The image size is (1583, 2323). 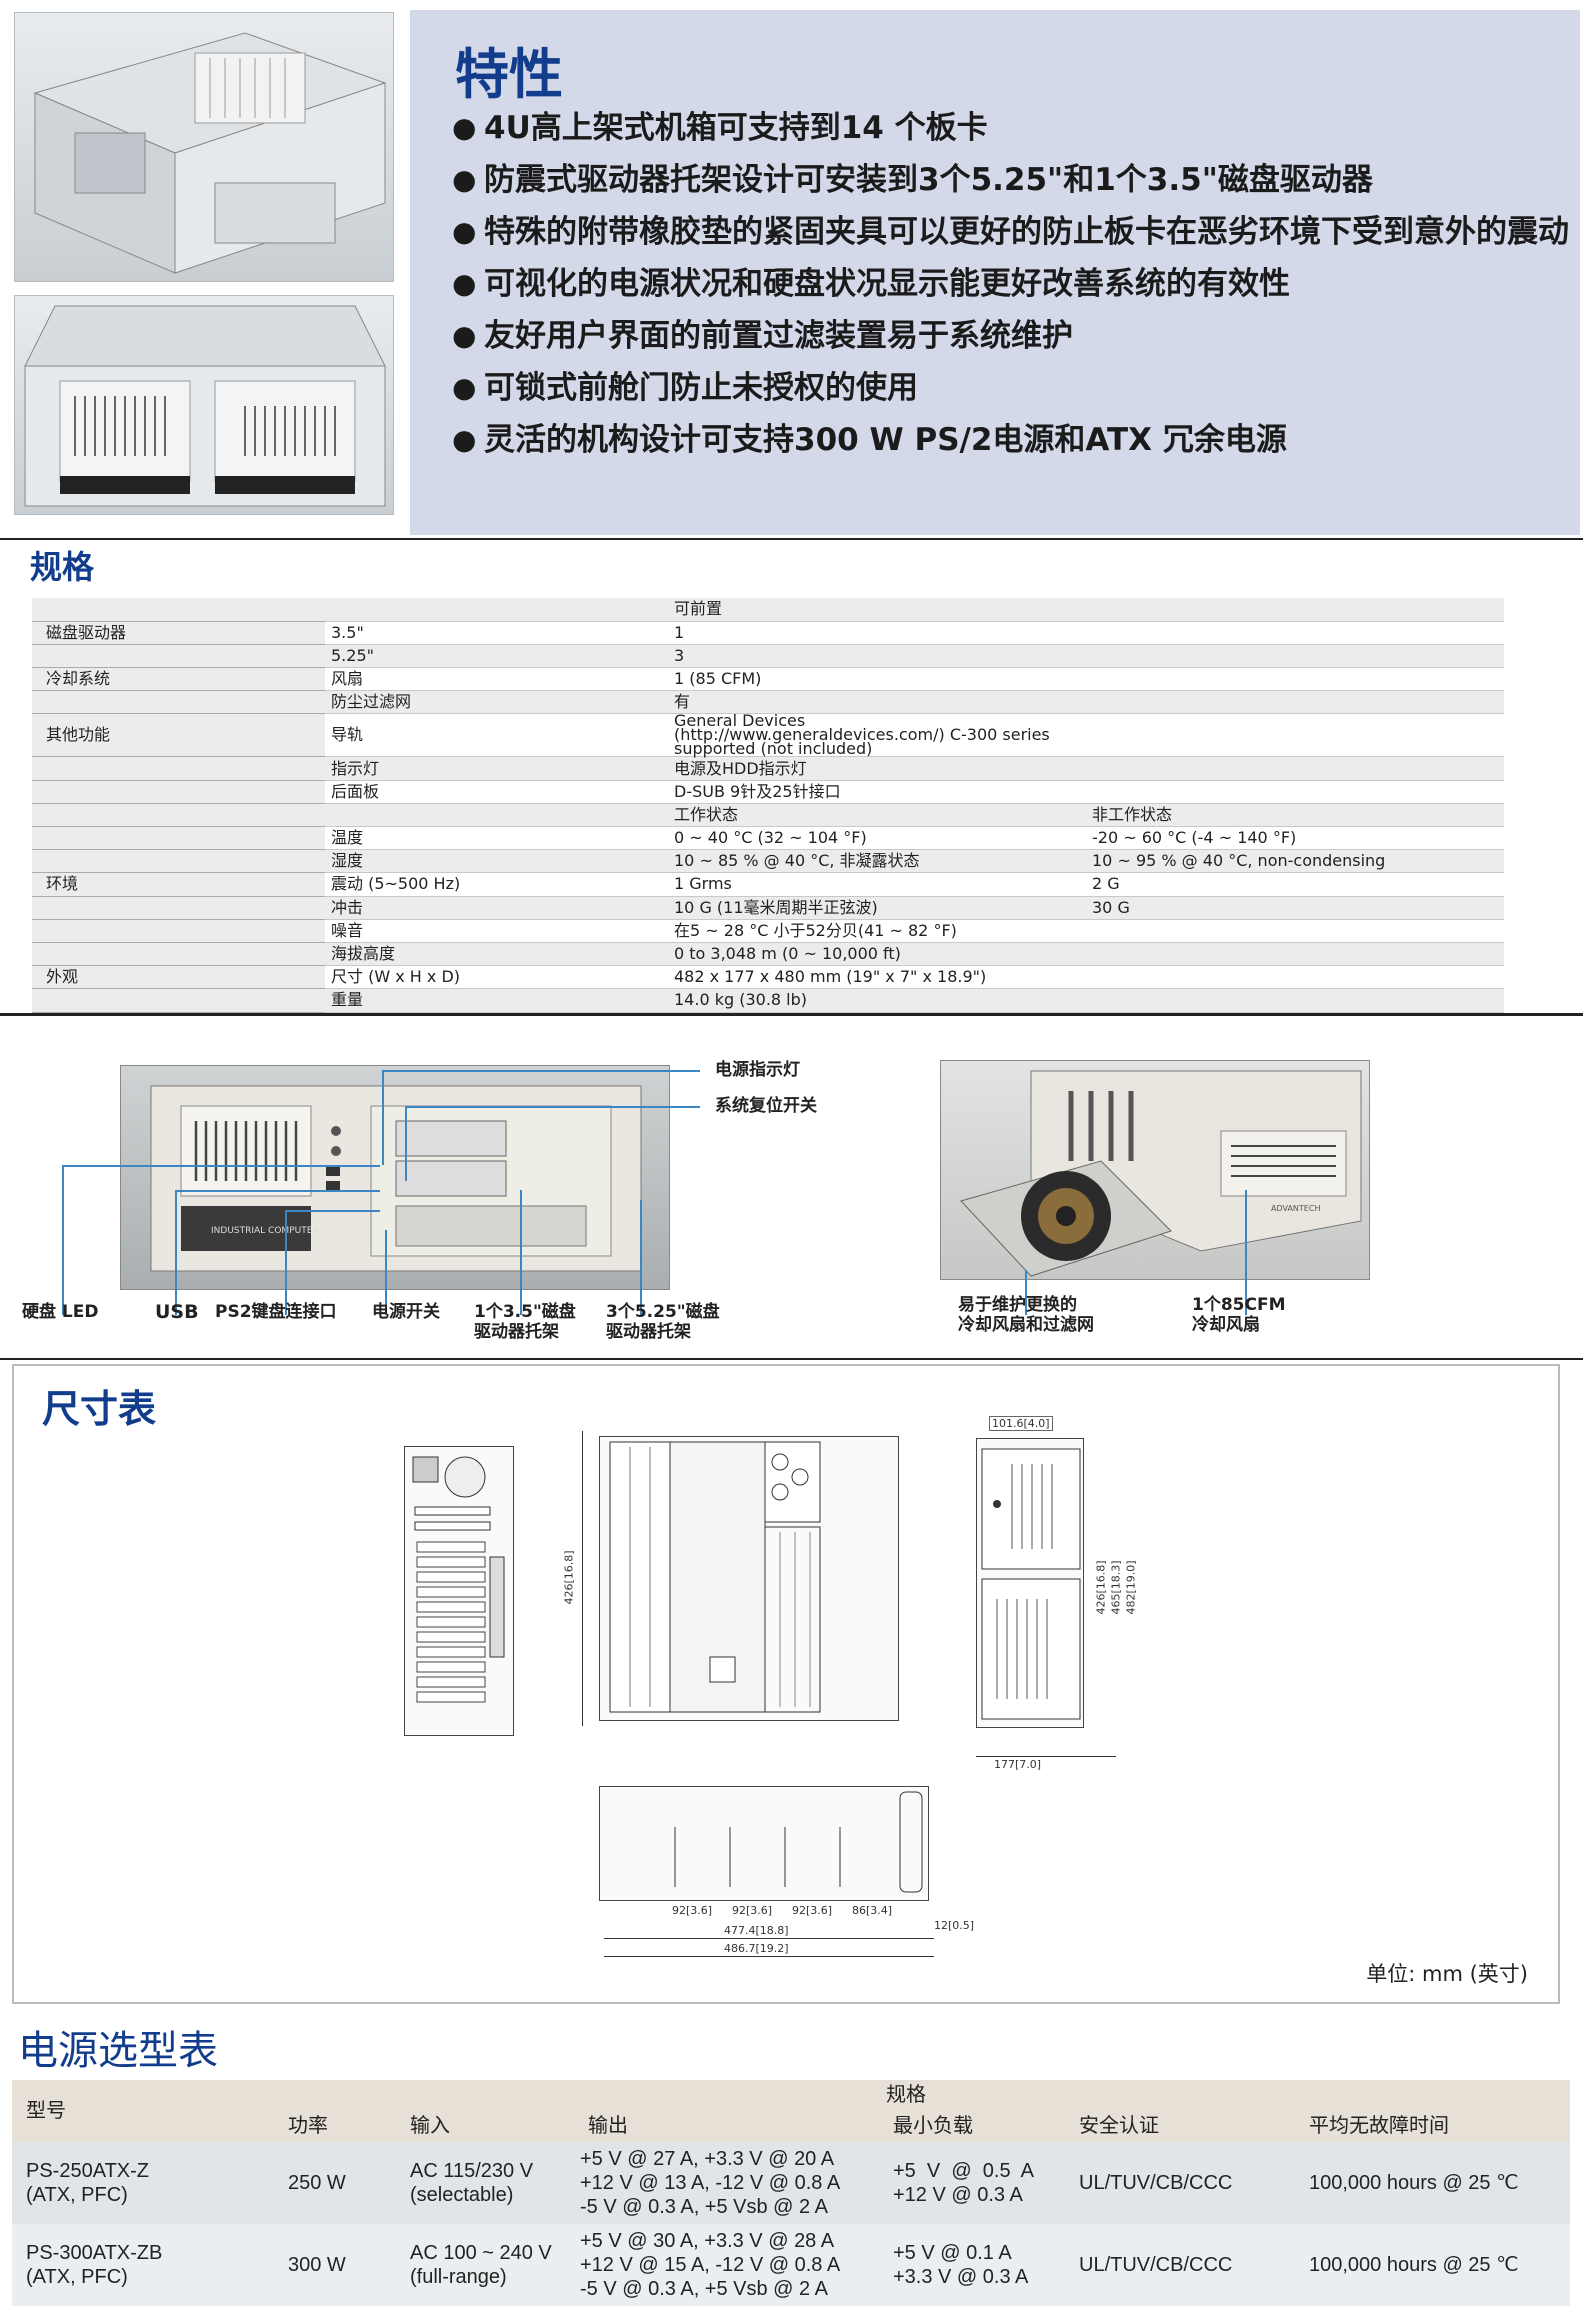 I want to click on psu-header-row: 型号 规格, so click(x=791, y=2111).